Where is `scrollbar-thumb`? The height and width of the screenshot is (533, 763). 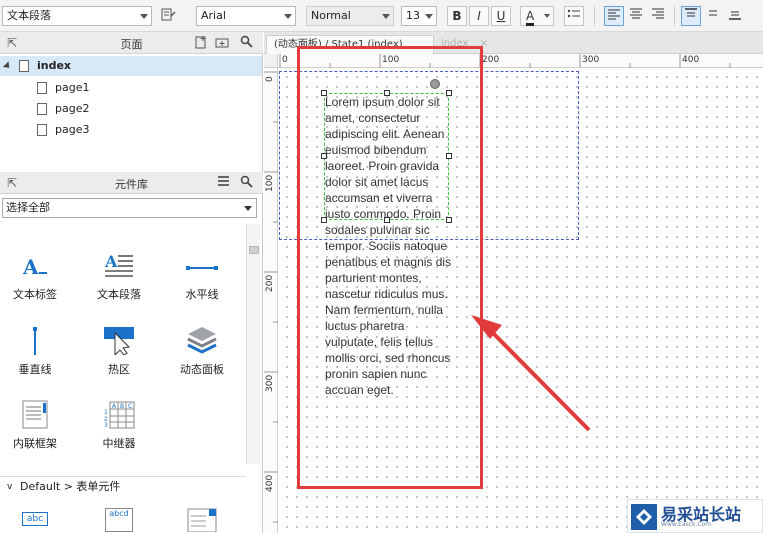
scrollbar-thumb is located at coordinates (254, 250).